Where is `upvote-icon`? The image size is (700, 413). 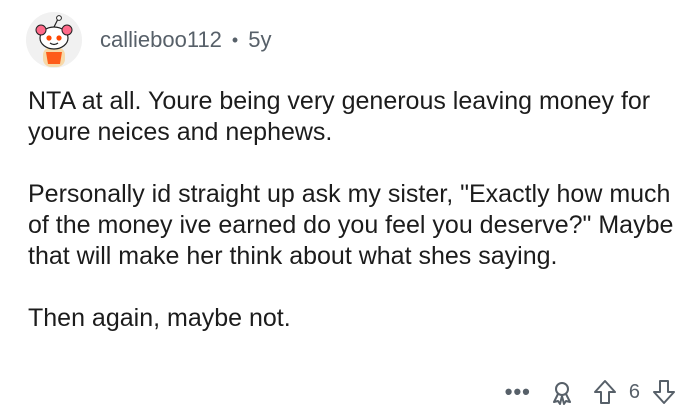
upvote-icon is located at coordinates (605, 392).